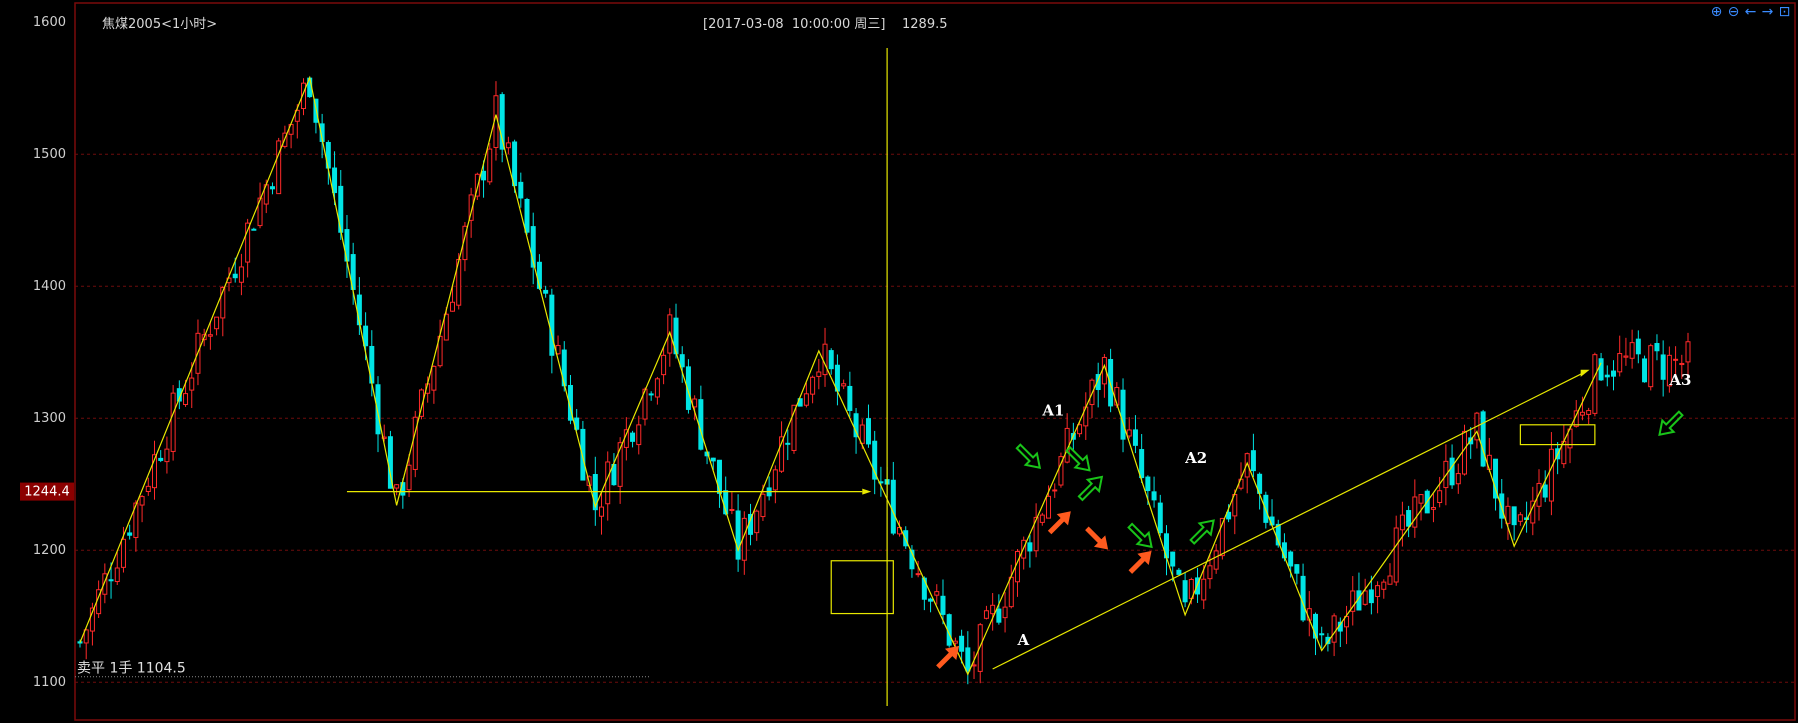 The height and width of the screenshot is (723, 1798). Describe the element at coordinates (867, 491) in the screenshot. I see `support-arrowhead` at that location.